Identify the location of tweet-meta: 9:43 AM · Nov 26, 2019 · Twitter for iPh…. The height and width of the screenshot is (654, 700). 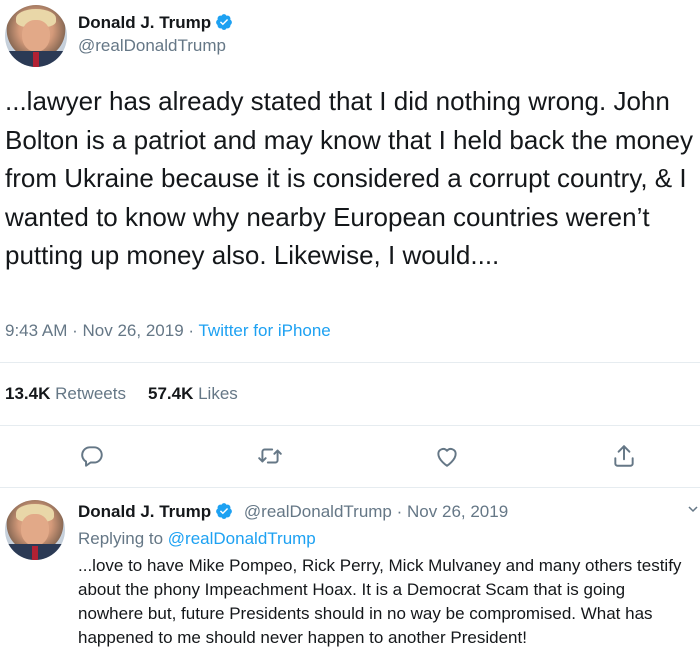
(168, 331).